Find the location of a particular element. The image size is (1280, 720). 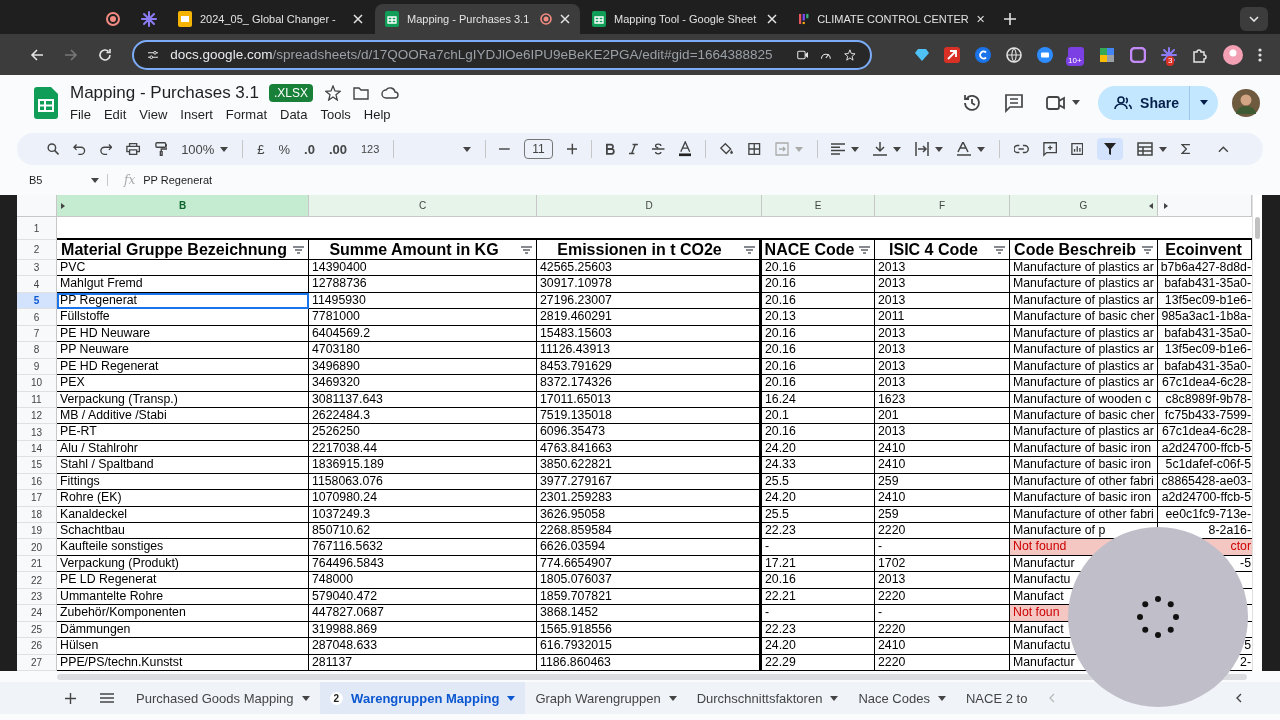

menu-item: Data is located at coordinates (294, 114).